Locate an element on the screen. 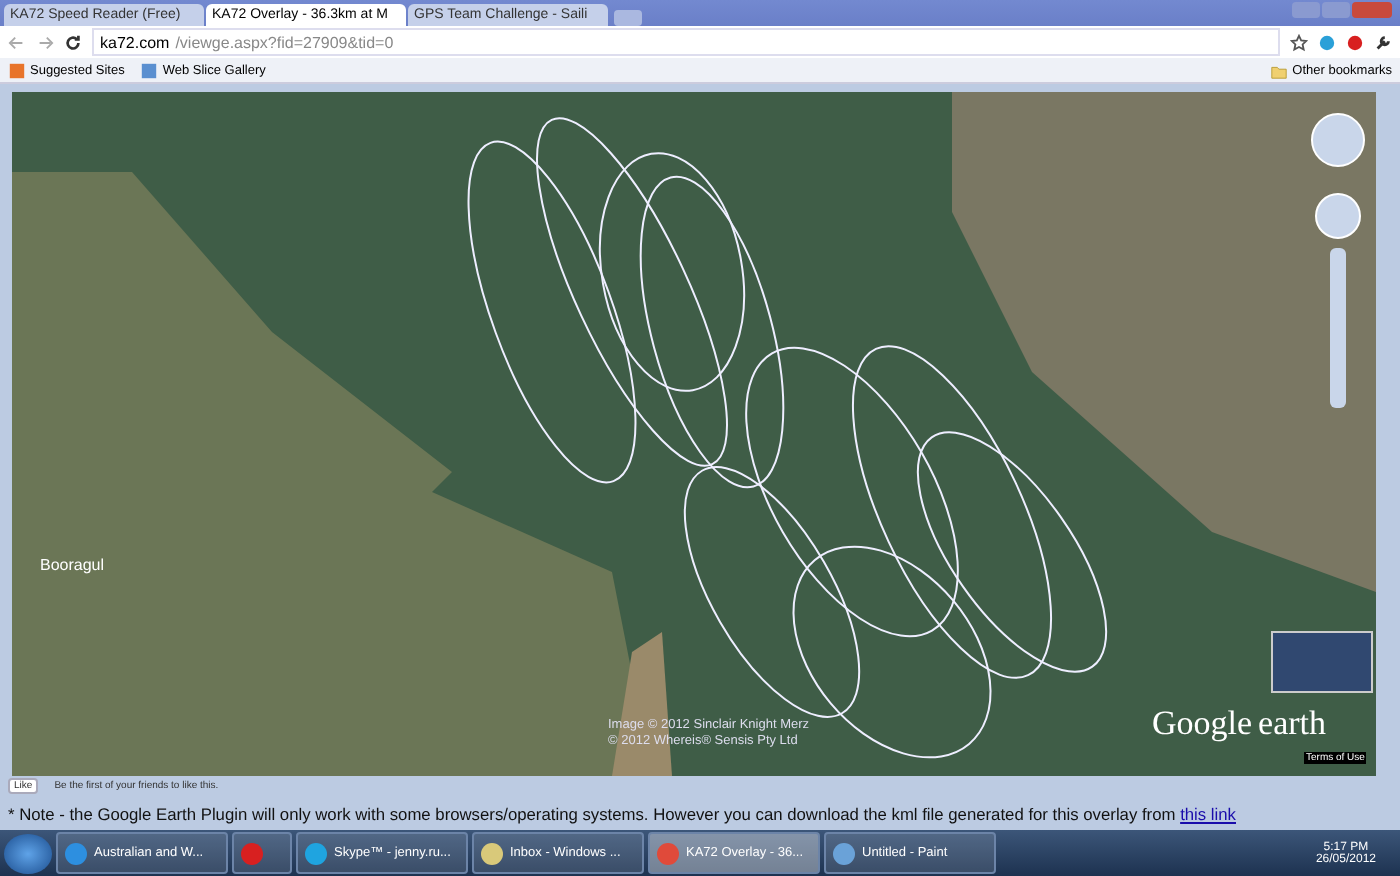 This screenshot has width=1400, height=876. logo-text: earth is located at coordinates (1292, 724).